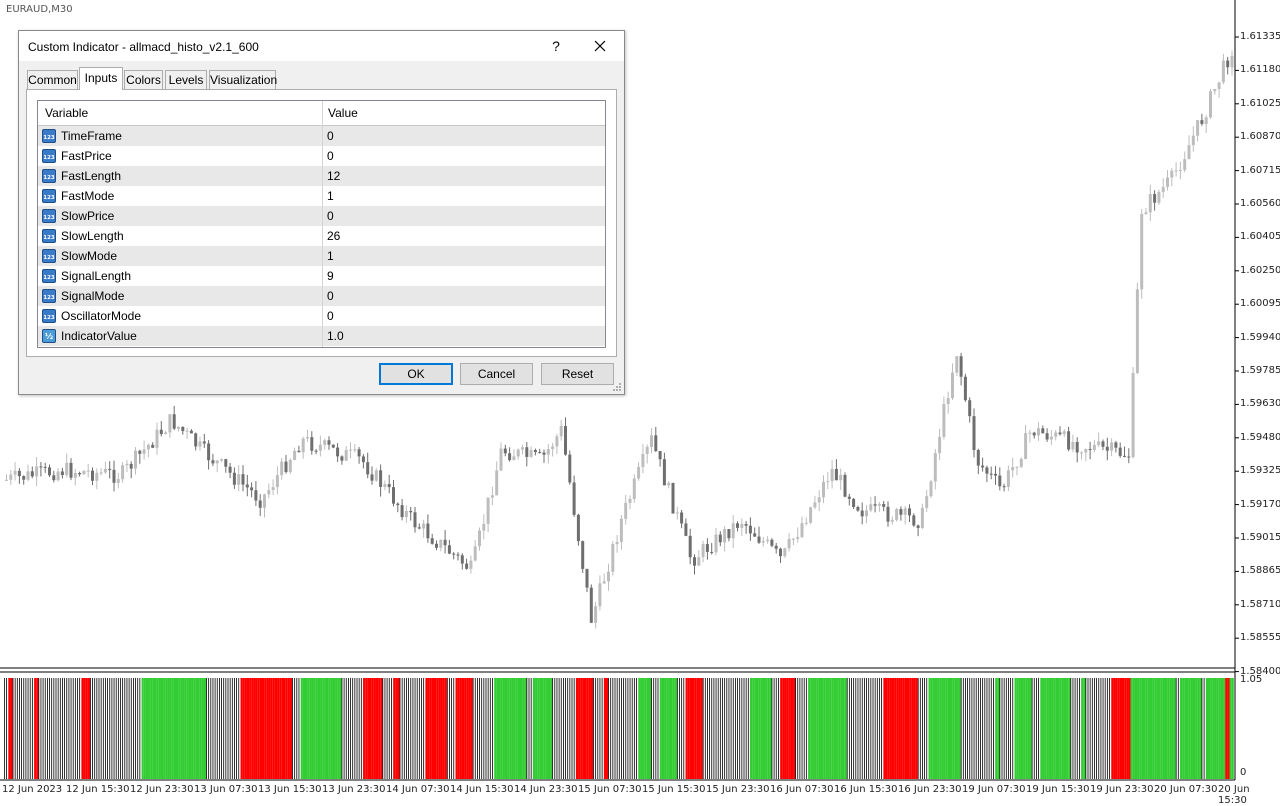 This screenshot has width=1280, height=806. I want to click on time-tick-label: 15 Jun 23:30, so click(738, 789).